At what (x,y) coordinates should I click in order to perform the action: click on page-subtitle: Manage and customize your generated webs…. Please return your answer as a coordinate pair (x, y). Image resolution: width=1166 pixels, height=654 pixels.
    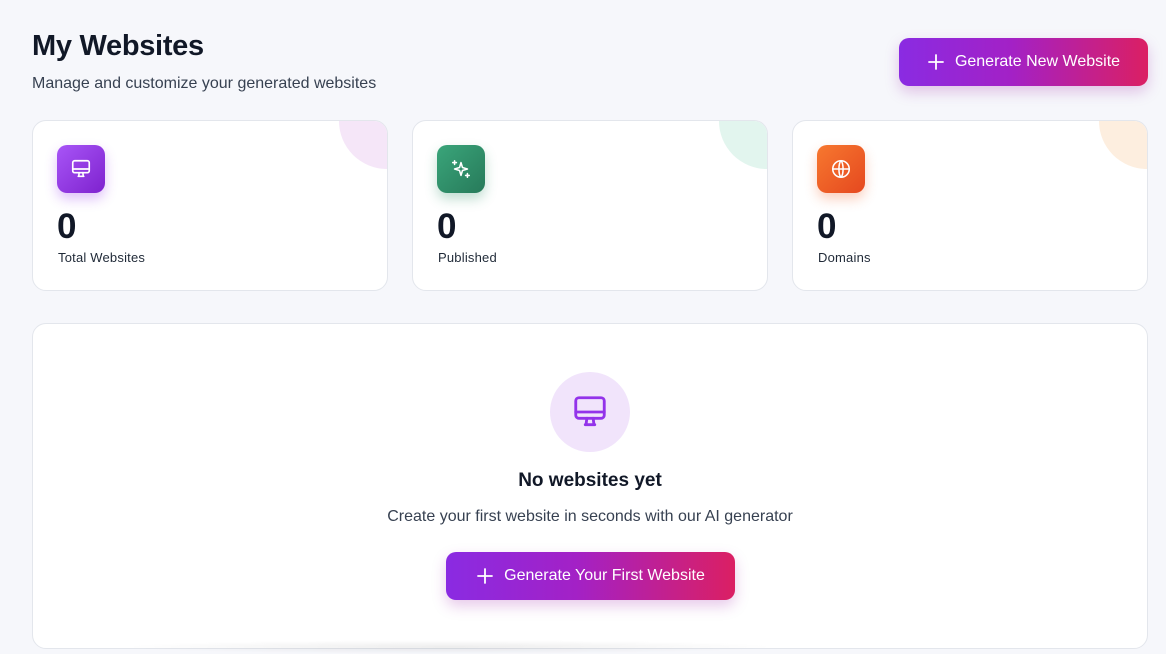
    Looking at the image, I should click on (204, 83).